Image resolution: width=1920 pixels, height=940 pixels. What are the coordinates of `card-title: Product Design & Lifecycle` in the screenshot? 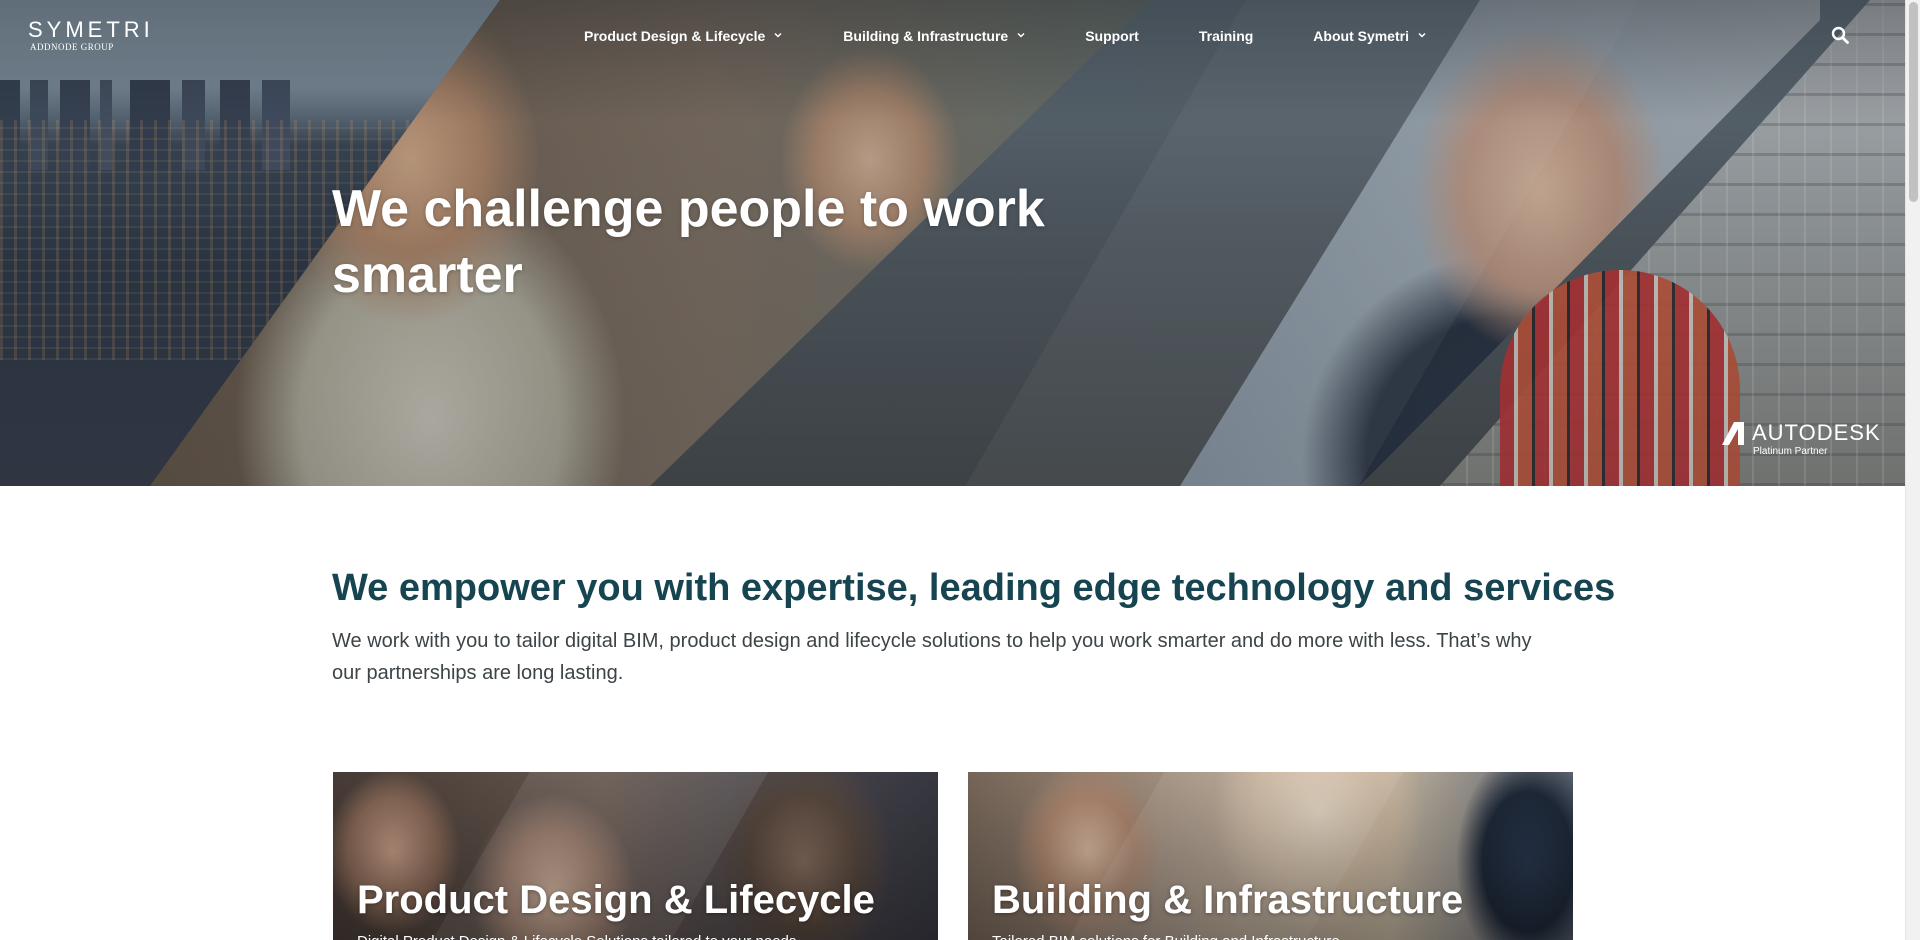 It's located at (616, 900).